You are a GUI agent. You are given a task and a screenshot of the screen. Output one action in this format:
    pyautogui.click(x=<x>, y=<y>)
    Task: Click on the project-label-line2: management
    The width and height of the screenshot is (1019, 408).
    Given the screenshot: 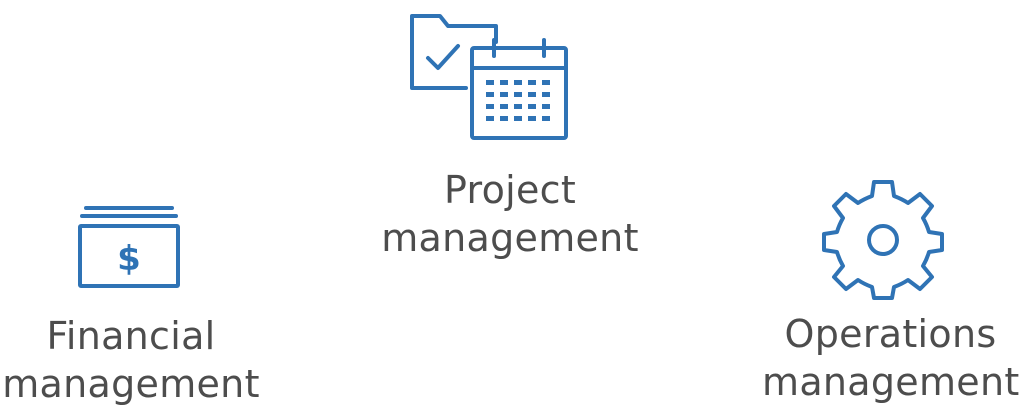 What is the action you would take?
    pyautogui.click(x=510, y=238)
    